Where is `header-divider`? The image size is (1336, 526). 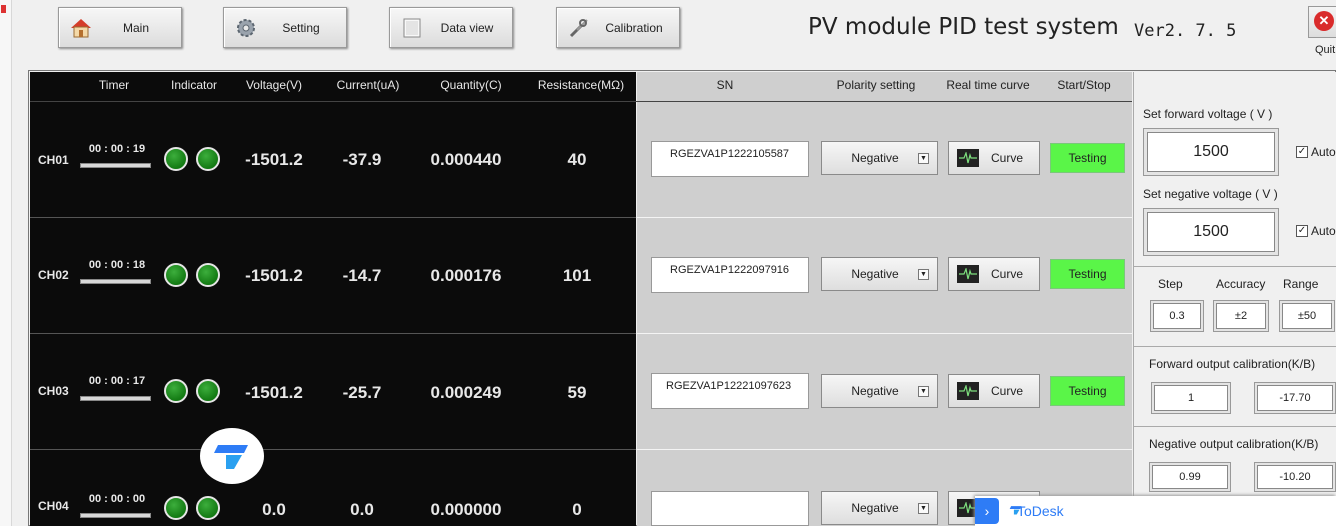
header-divider is located at coordinates (581, 101).